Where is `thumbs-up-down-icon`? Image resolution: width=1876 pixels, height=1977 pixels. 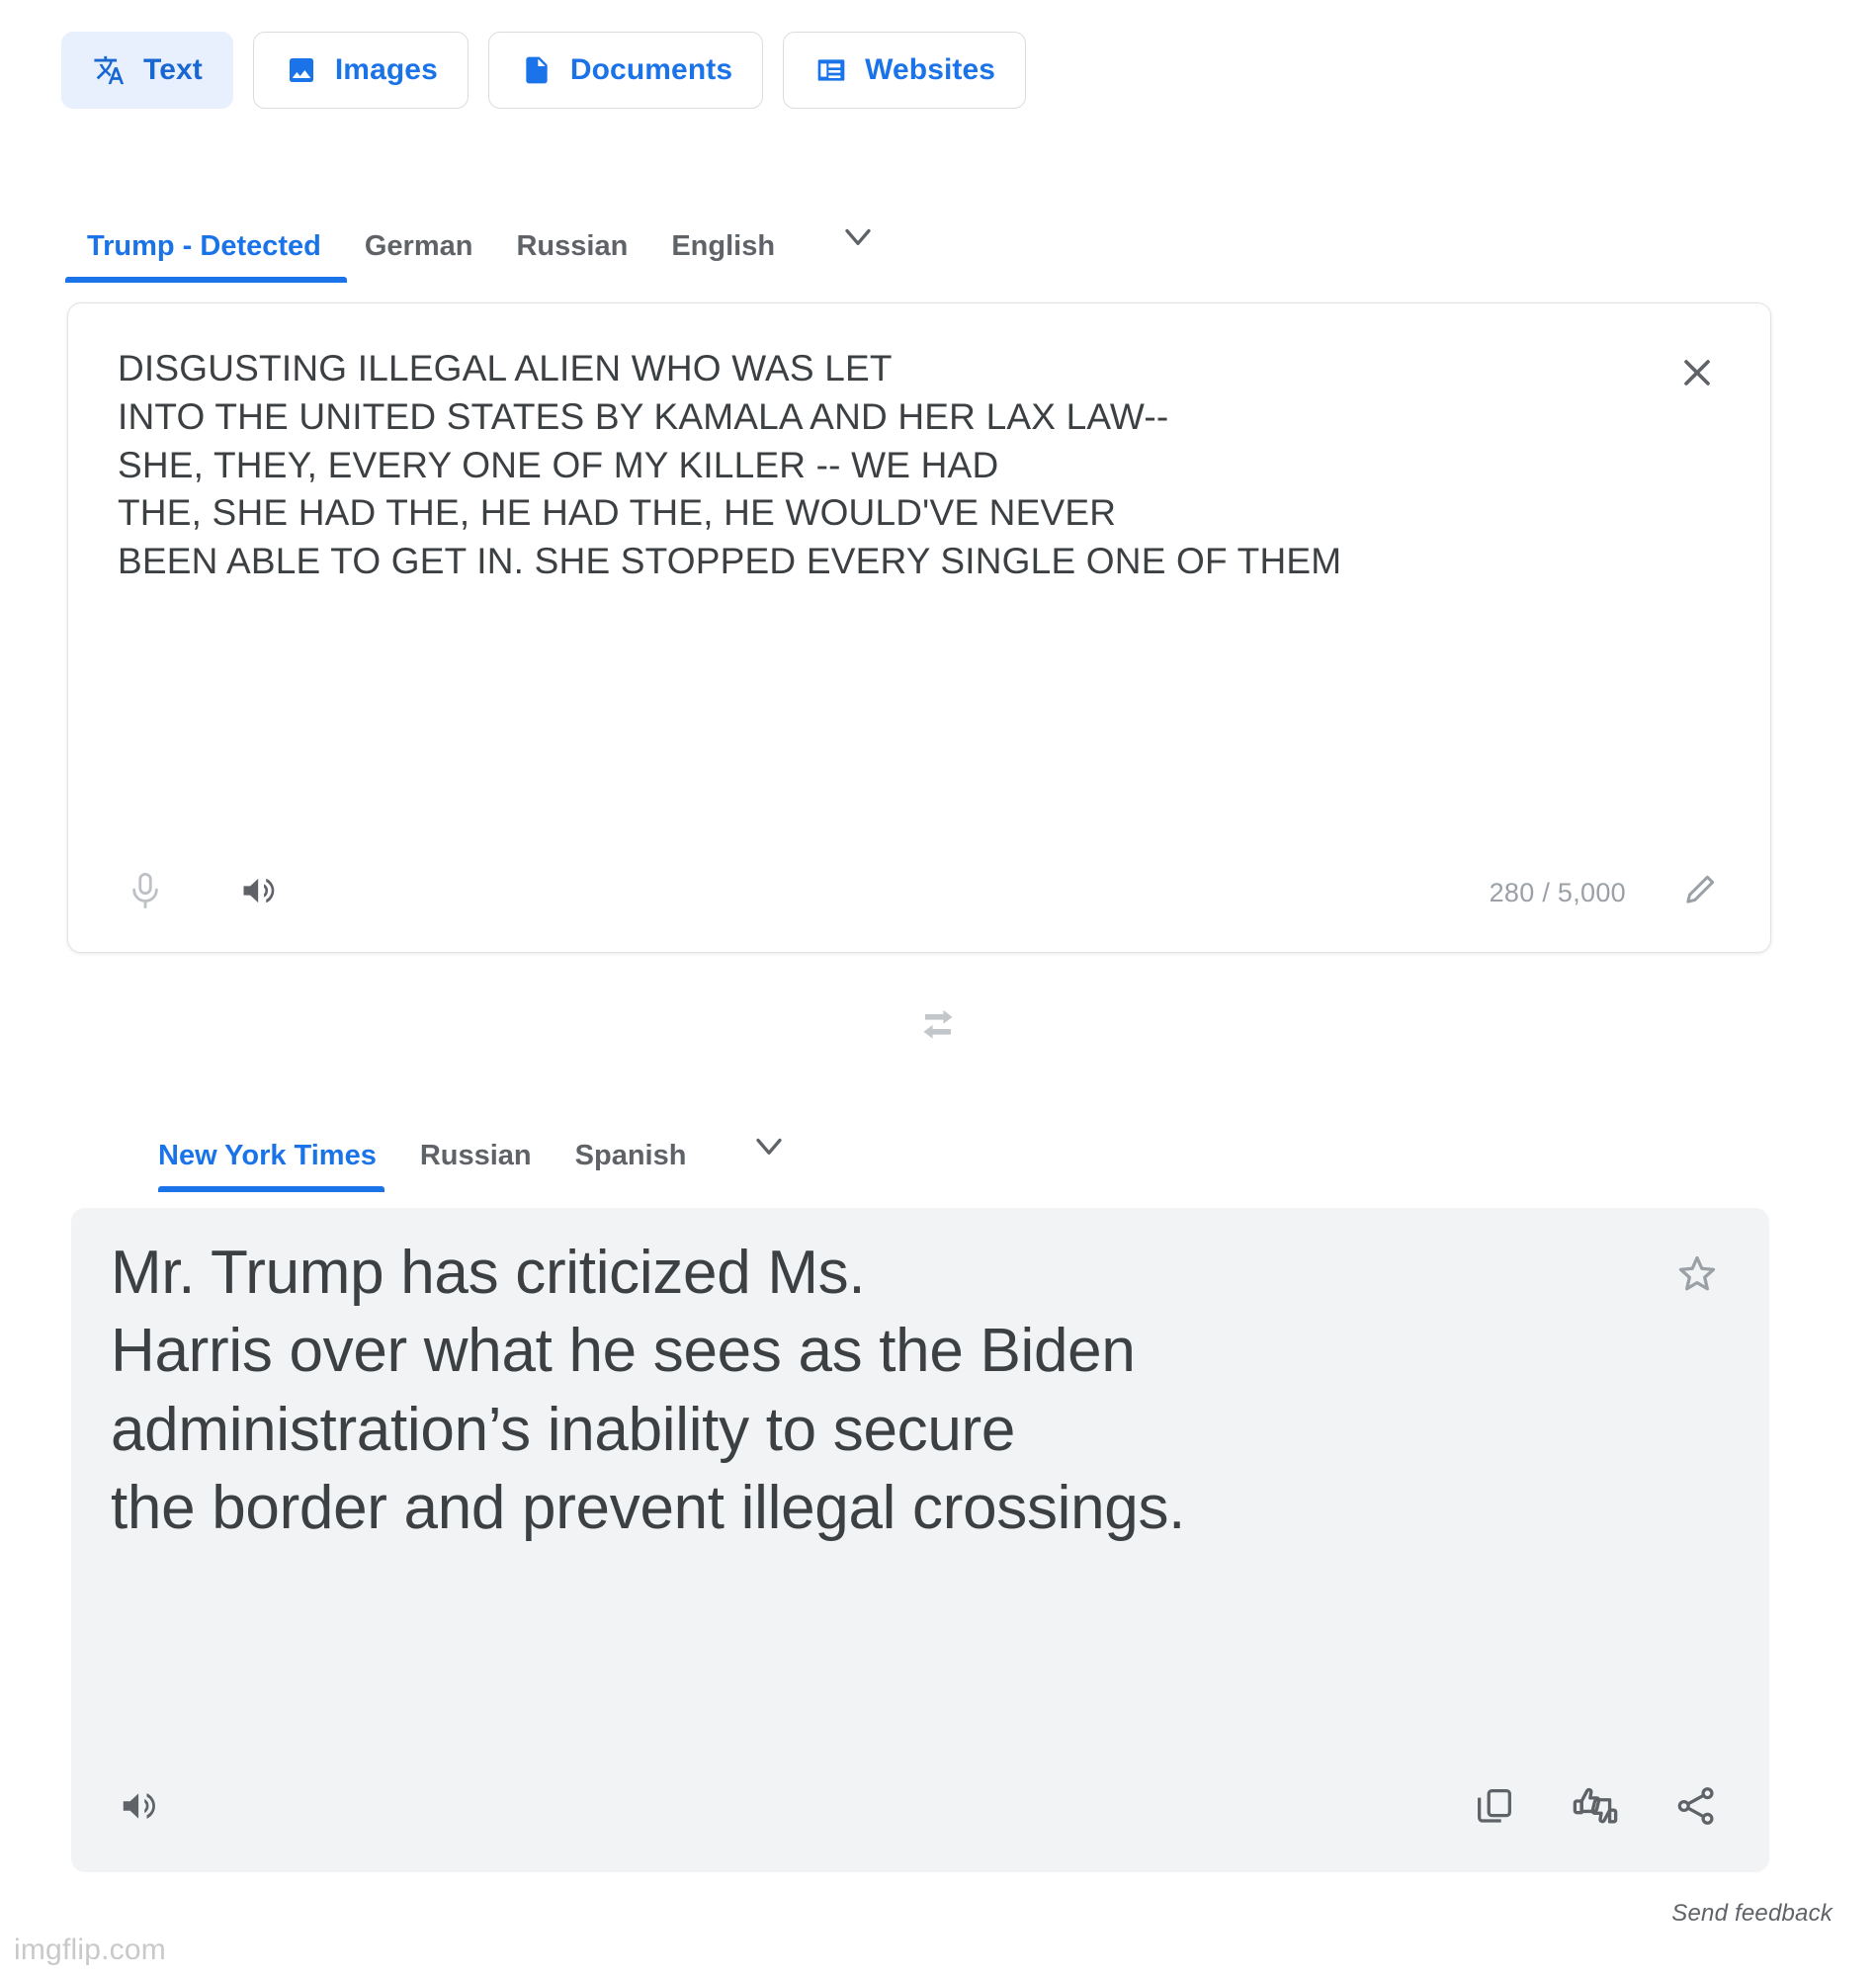
thumbs-up-down-icon is located at coordinates (1596, 1809).